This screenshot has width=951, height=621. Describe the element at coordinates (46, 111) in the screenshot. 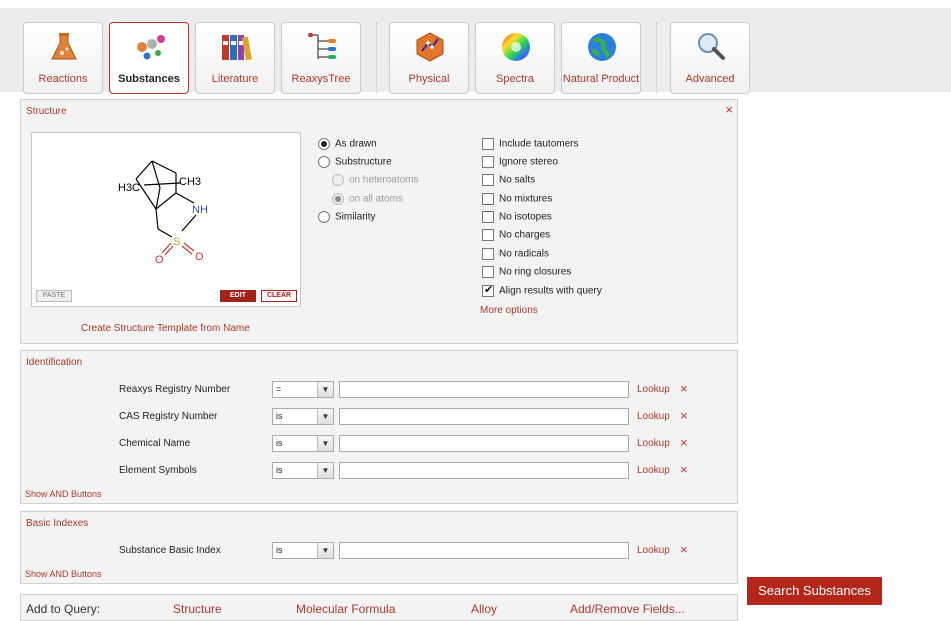

I see `structure-title: Structure` at that location.